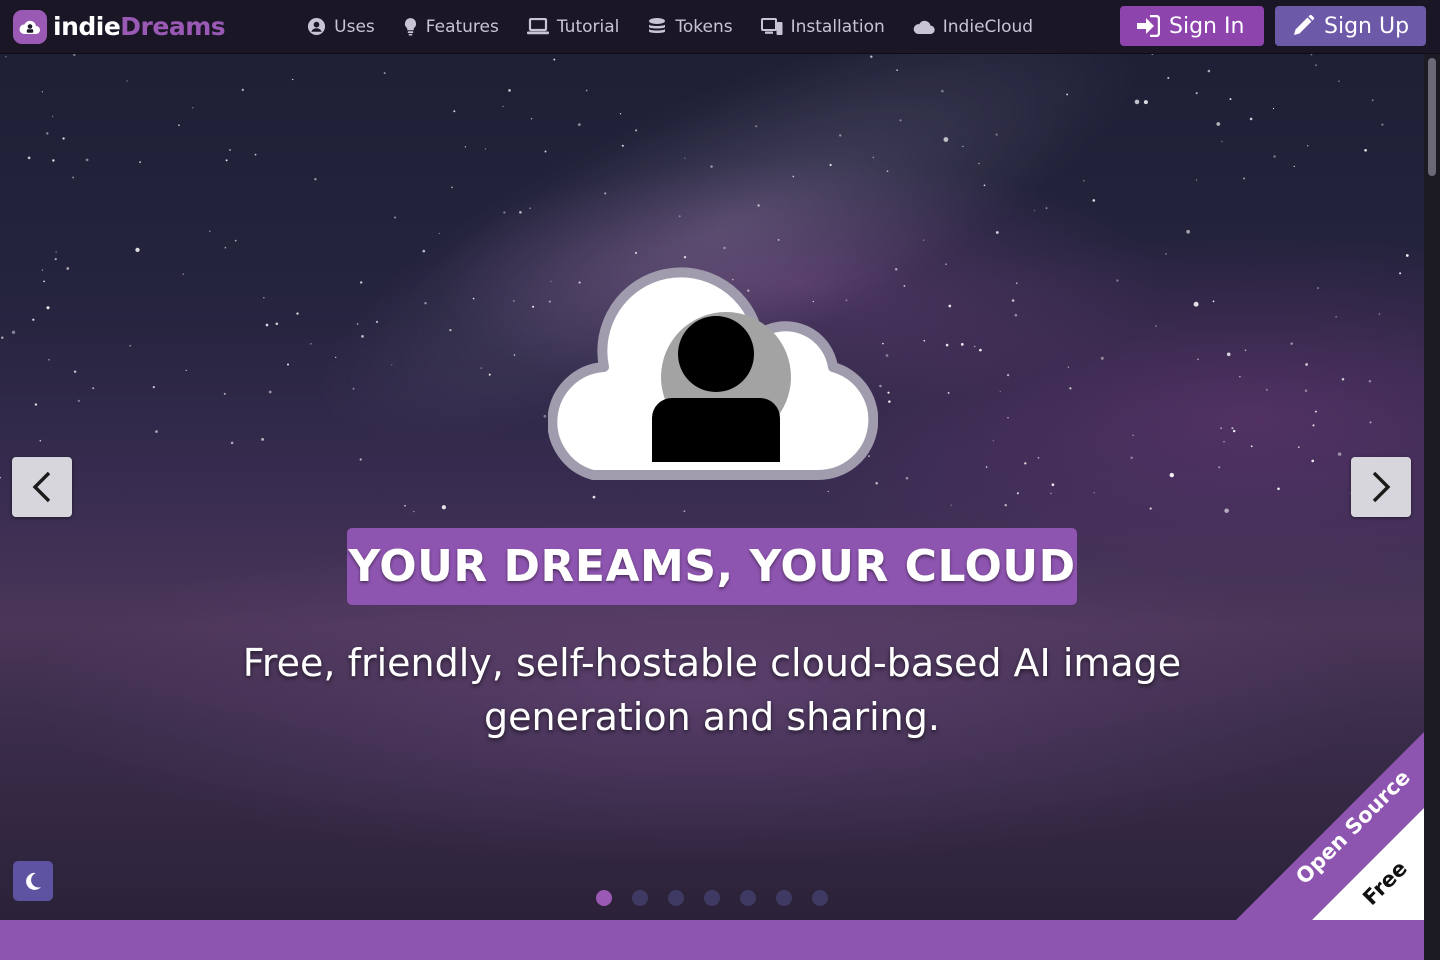 The width and height of the screenshot is (1440, 960). Describe the element at coordinates (1381, 487) in the screenshot. I see `carousel-next-button` at that location.